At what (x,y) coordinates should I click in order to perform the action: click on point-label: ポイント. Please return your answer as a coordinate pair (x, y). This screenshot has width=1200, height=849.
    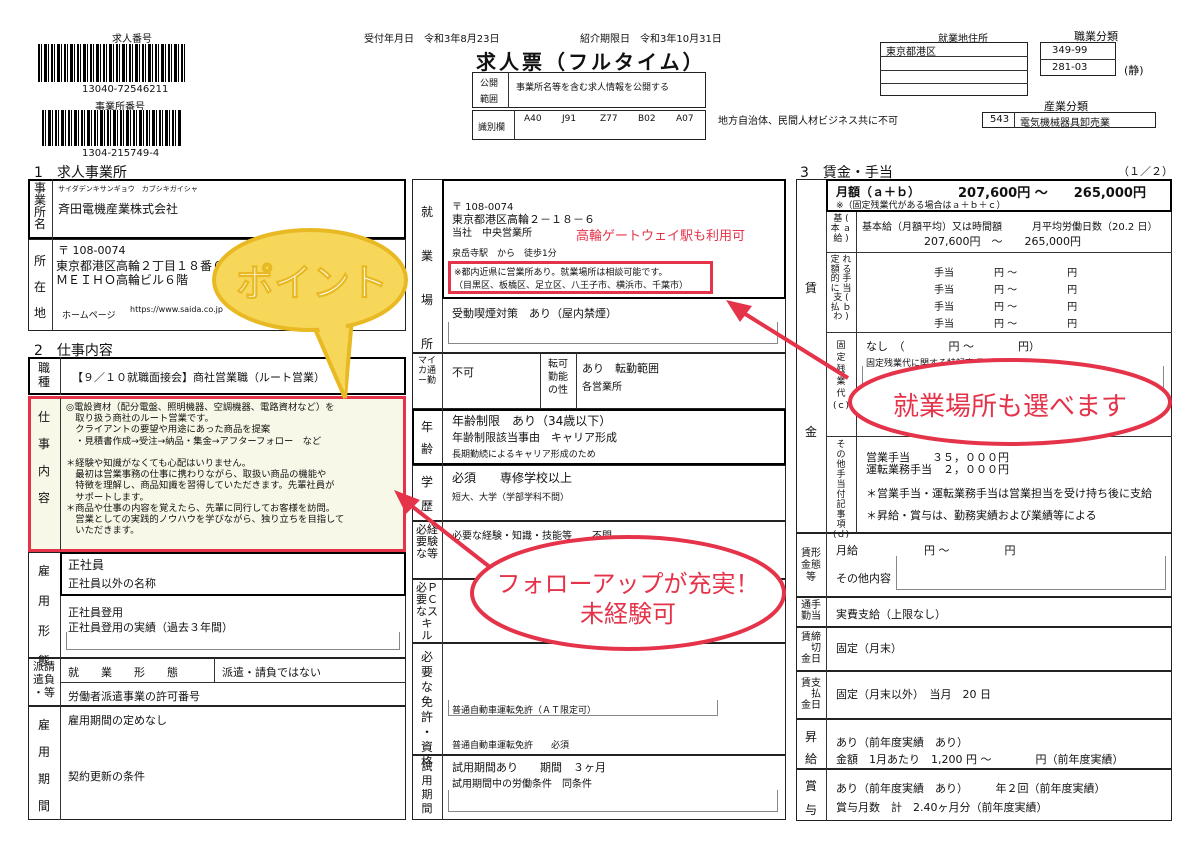
    Looking at the image, I should click on (311, 283).